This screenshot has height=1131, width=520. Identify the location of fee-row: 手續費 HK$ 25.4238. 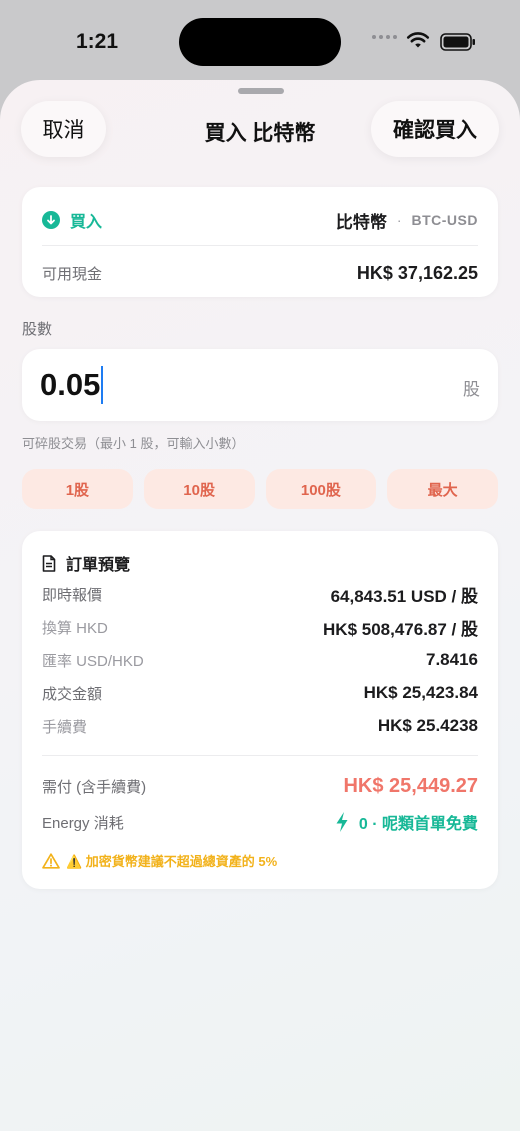
(260, 726).